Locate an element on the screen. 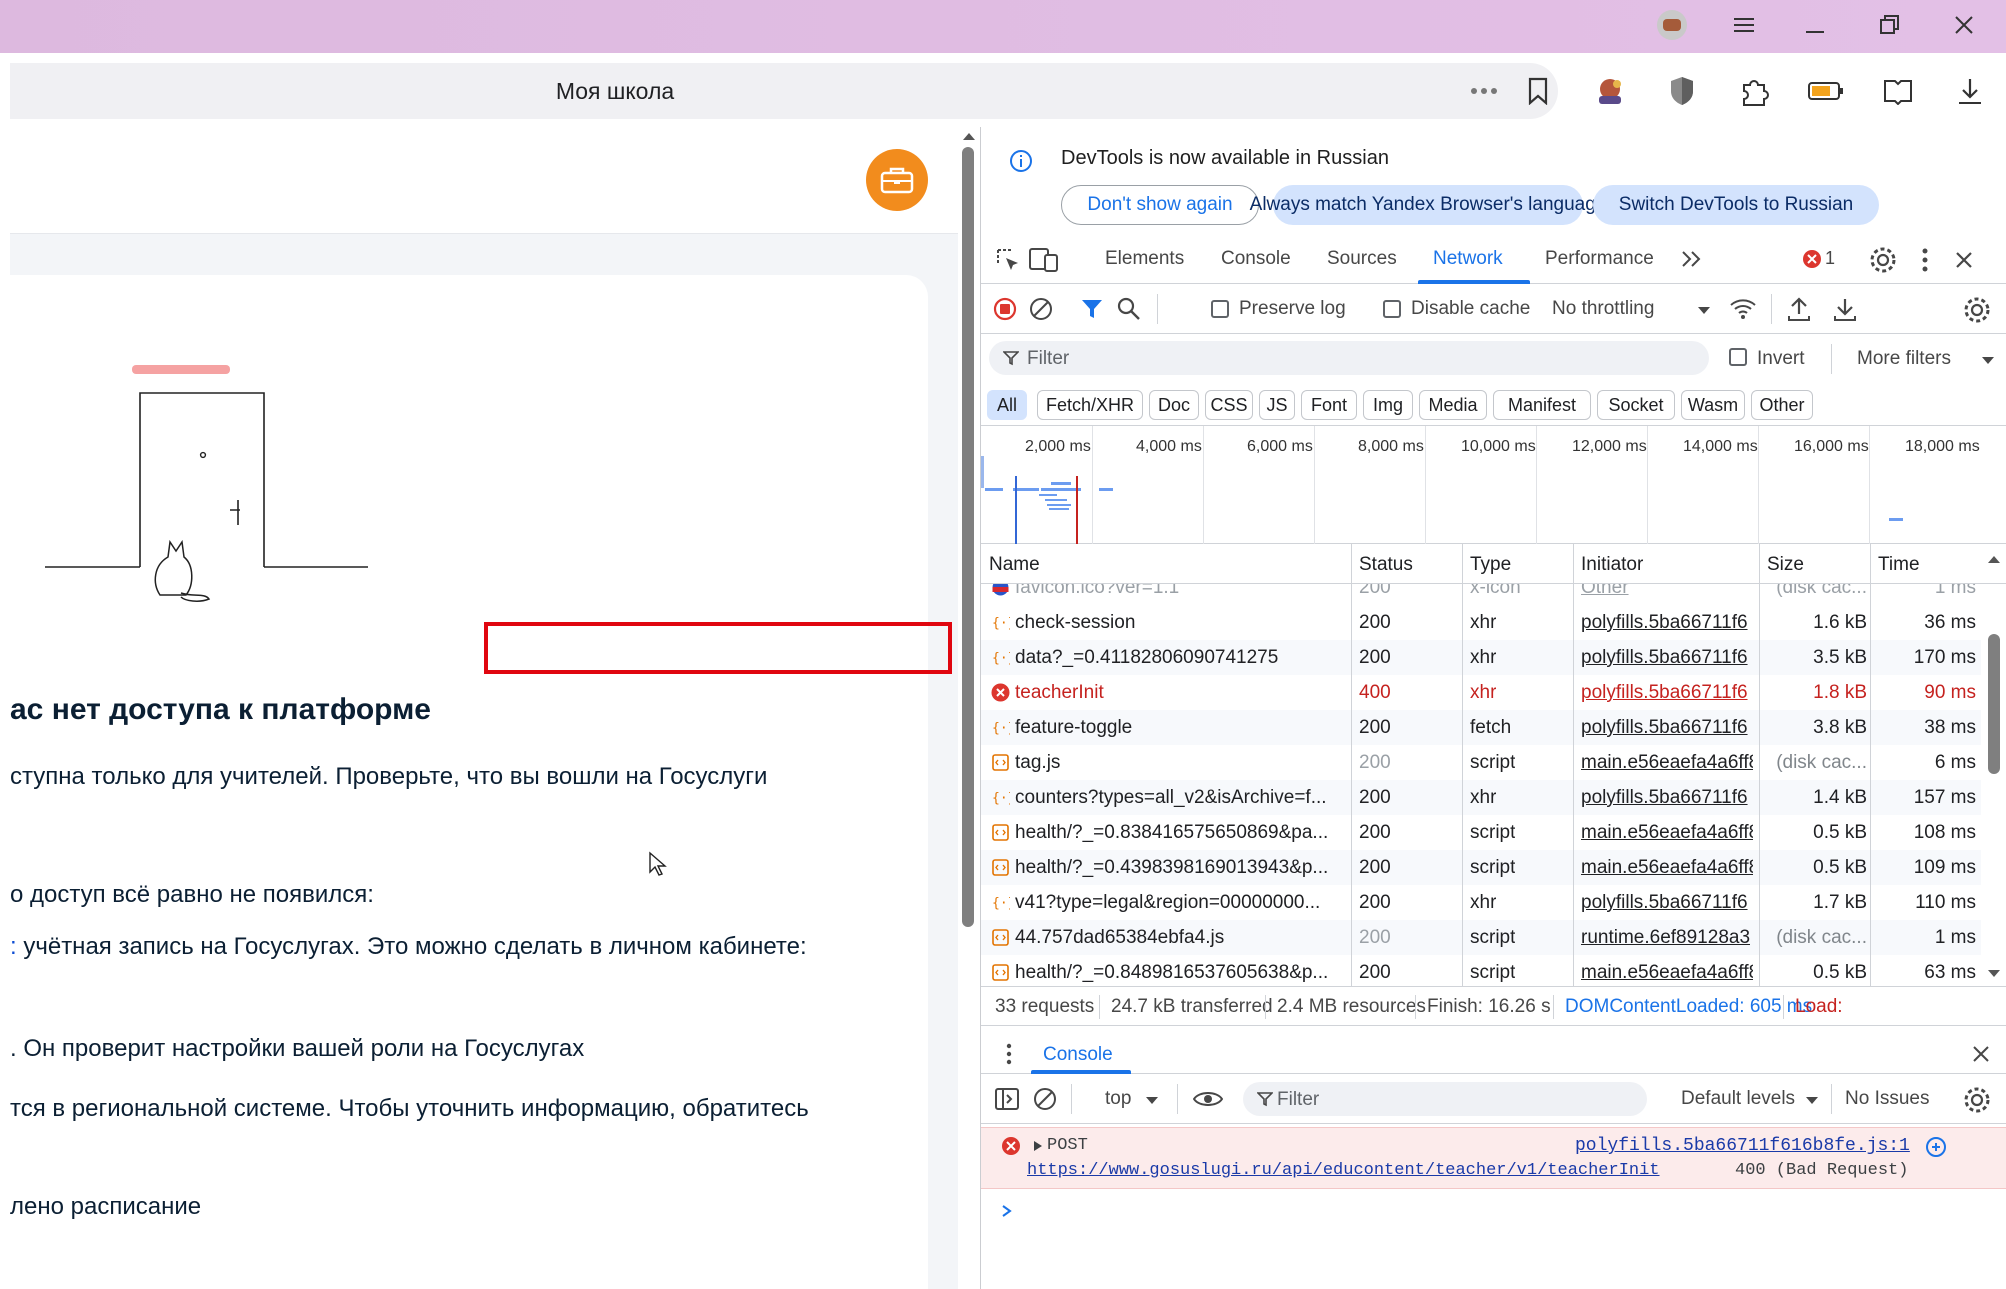 The image size is (2006, 1289). filter-chip-media: Media is located at coordinates (1453, 405).